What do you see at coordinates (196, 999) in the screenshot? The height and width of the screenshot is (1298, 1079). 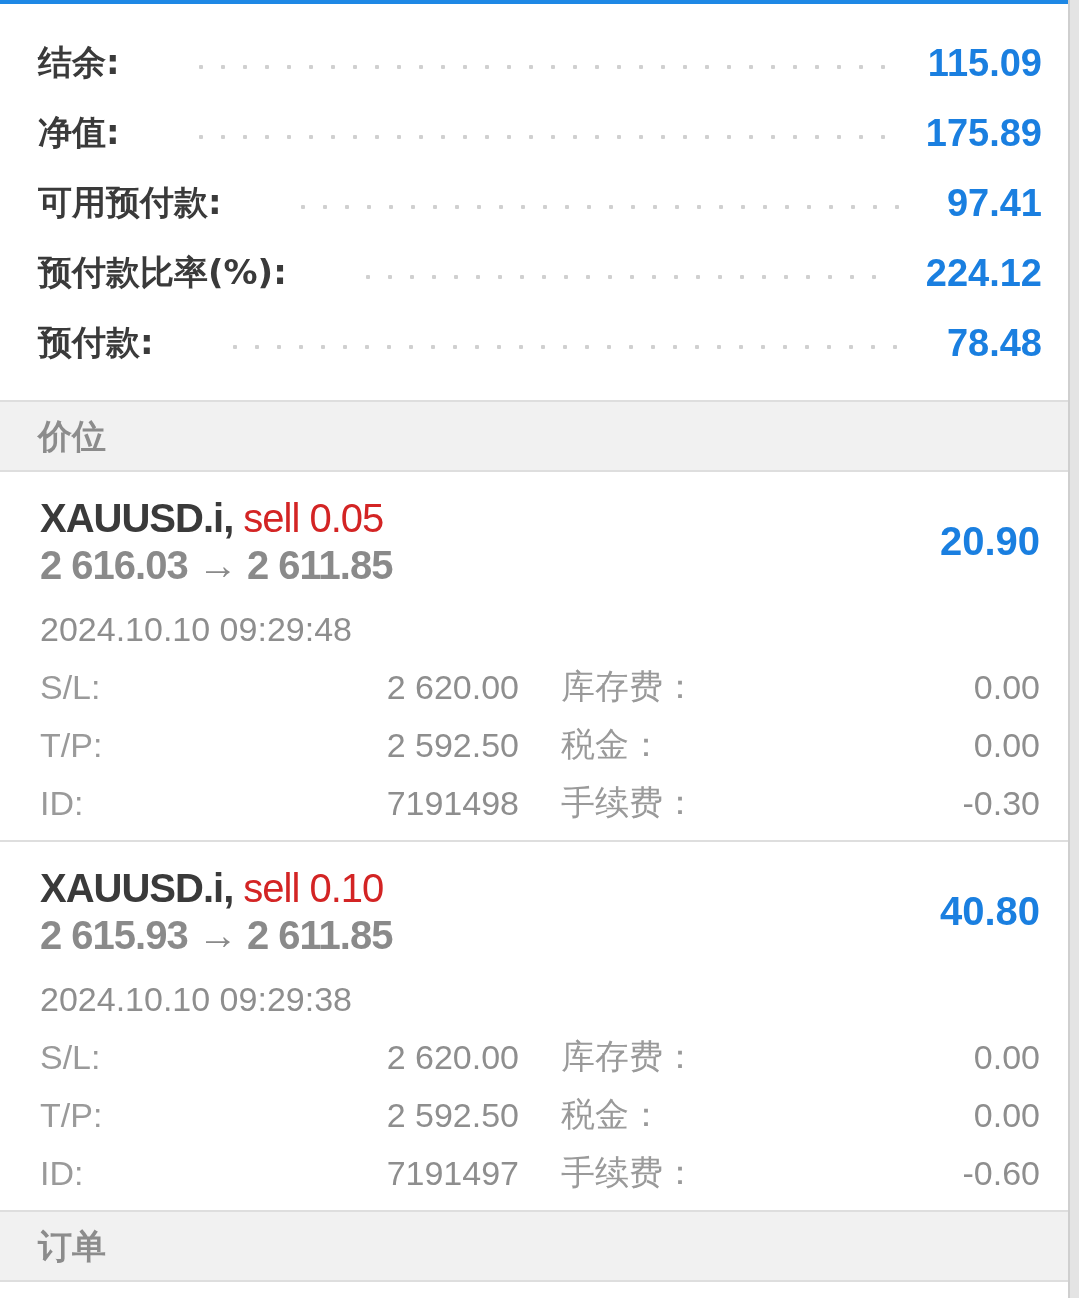 I see `open-time: 2024.10.10 09:29:38` at bounding box center [196, 999].